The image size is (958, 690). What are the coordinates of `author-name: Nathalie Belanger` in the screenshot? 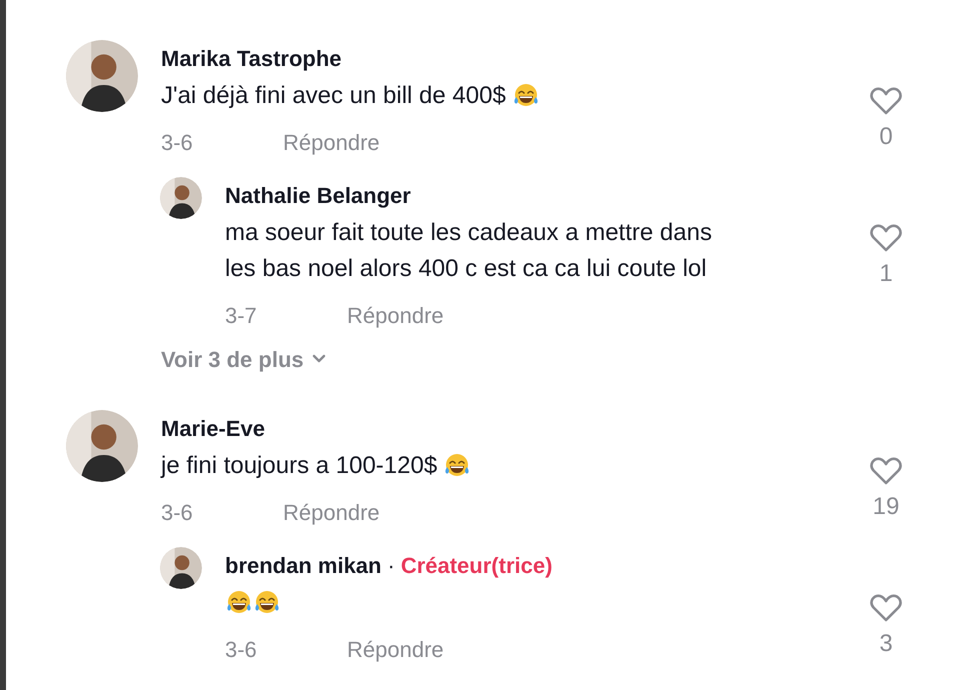 It's located at (318, 196).